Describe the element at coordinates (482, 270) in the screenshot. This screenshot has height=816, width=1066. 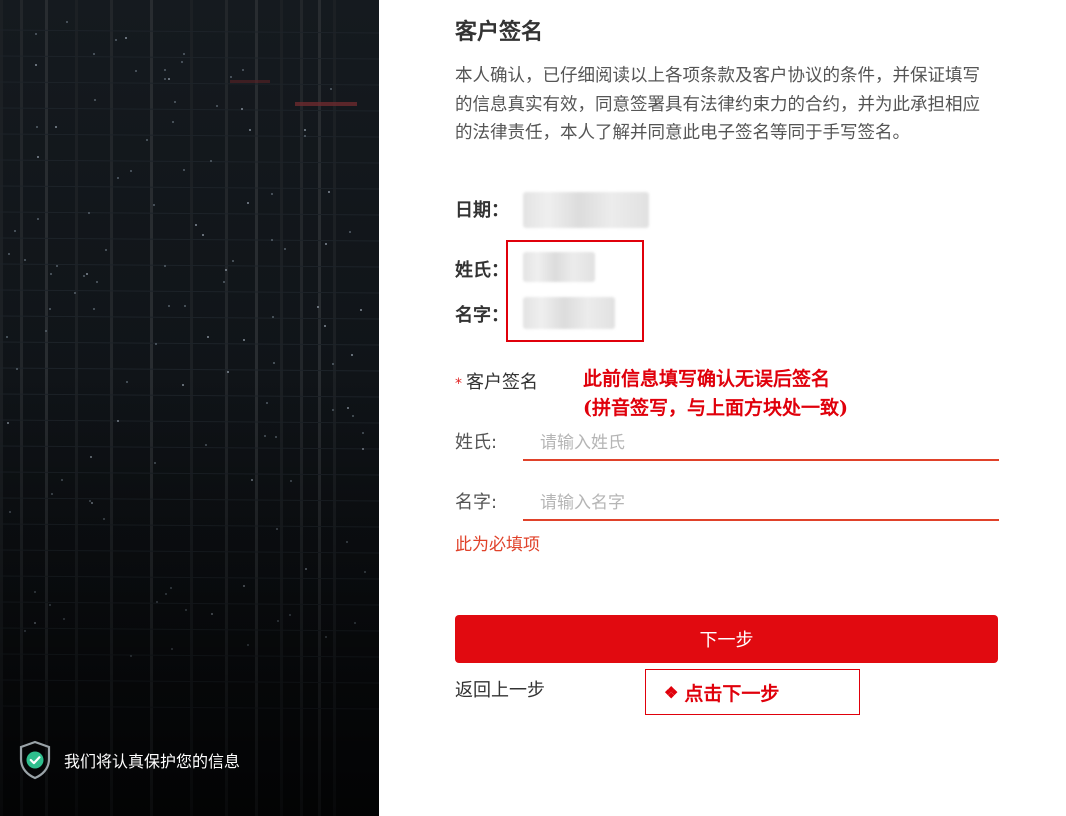
I see `surname-info-label: 姓氏：` at that location.